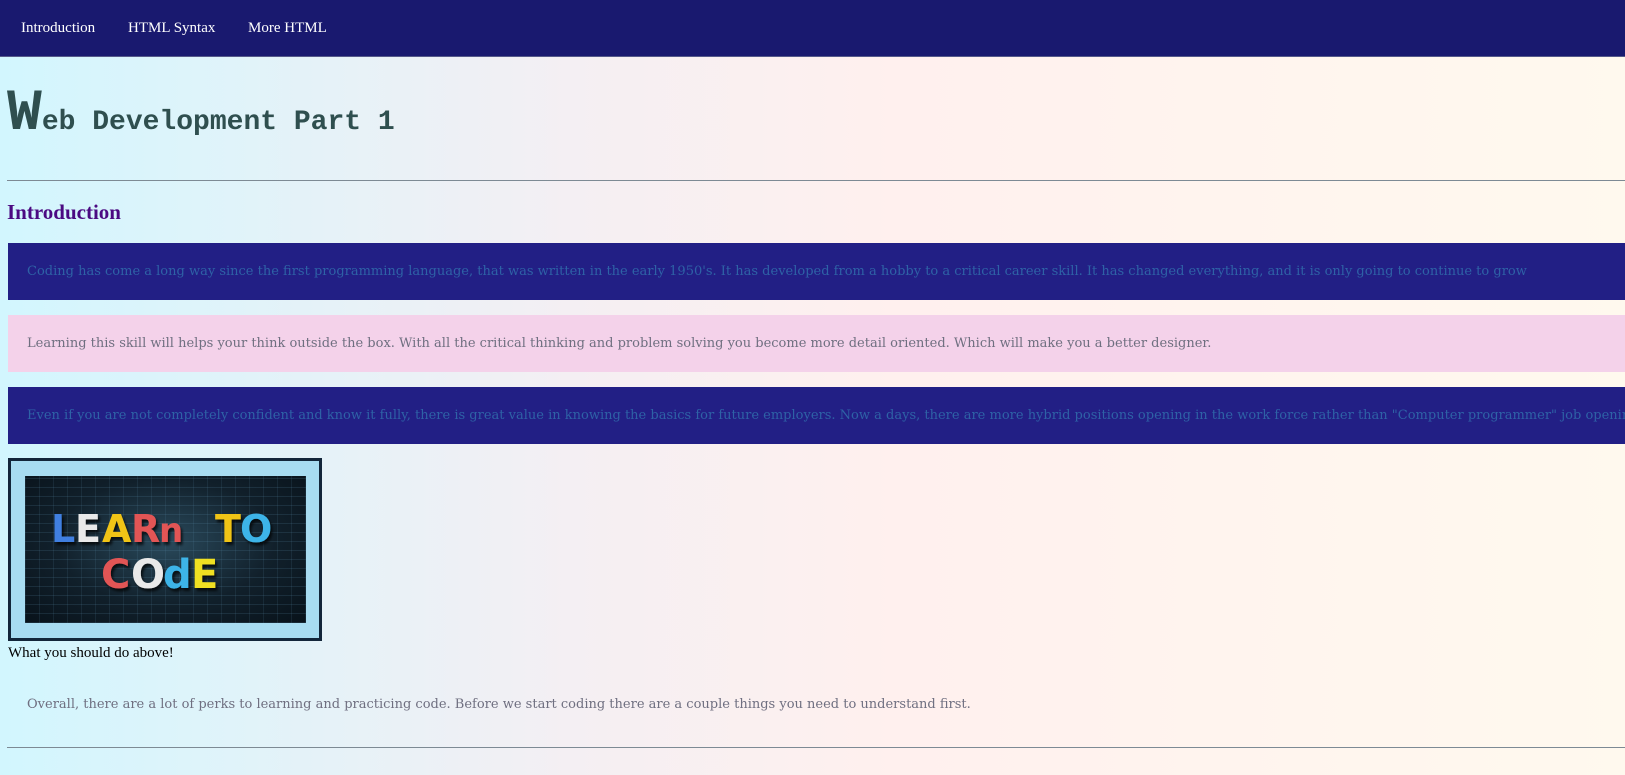 The image size is (1625, 775). Describe the element at coordinates (812, 28) in the screenshot. I see `top-navbar: Introduction HTML Syntax More HTML` at that location.